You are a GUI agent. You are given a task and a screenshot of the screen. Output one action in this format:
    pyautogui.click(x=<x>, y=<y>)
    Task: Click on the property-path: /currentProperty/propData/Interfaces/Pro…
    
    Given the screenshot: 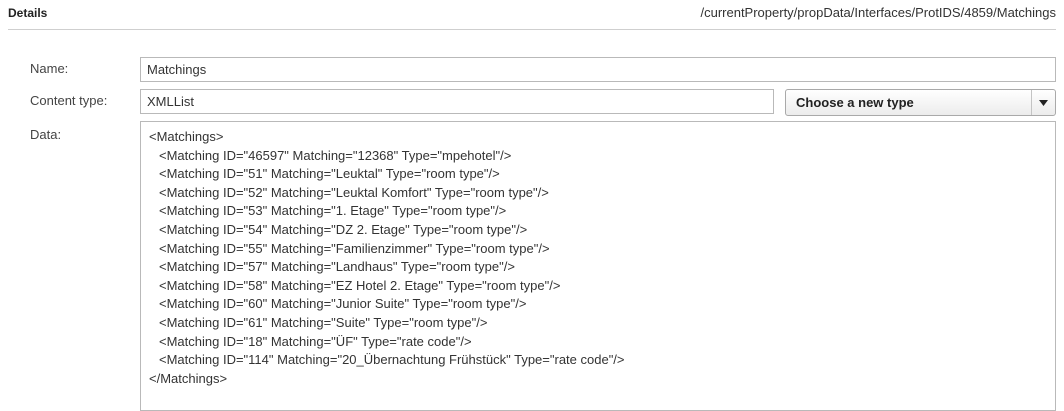 What is the action you would take?
    pyautogui.click(x=878, y=12)
    